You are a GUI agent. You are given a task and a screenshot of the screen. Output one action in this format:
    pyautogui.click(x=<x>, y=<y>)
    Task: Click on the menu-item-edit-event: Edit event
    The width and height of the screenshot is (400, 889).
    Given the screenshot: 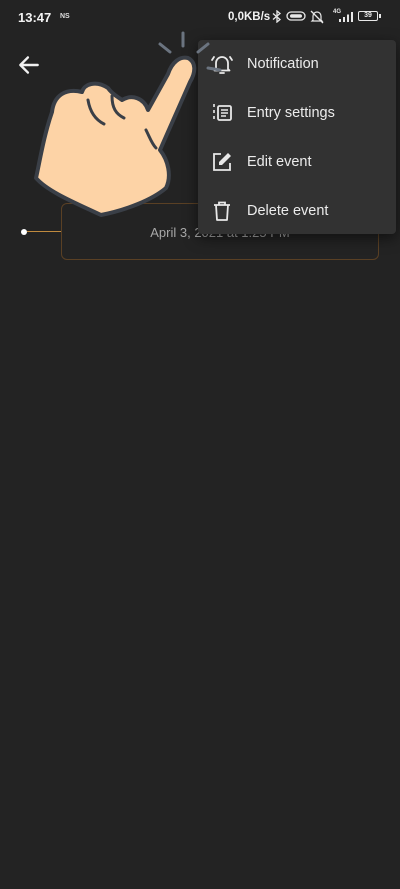 What is the action you would take?
    pyautogui.click(x=297, y=162)
    